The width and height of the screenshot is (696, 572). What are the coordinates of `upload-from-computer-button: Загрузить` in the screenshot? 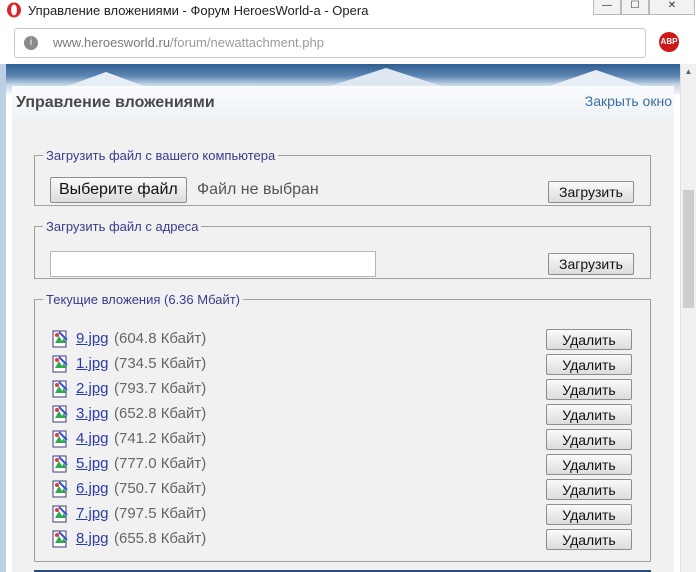 It's located at (591, 192).